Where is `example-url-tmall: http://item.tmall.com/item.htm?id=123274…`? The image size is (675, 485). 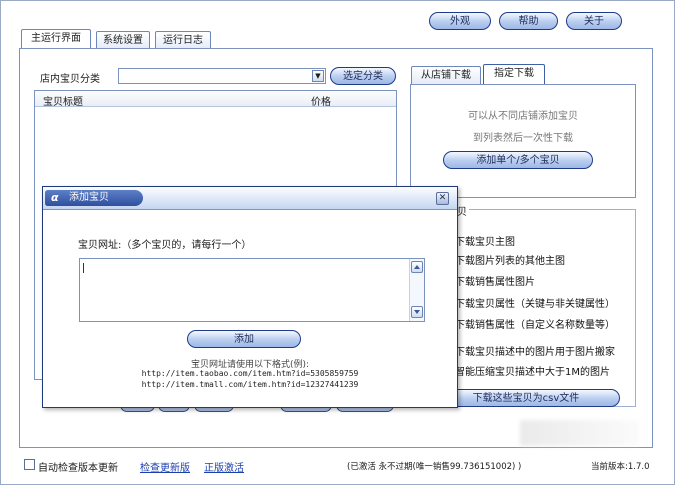 example-url-tmall: http://item.tmall.com/item.htm?id=123274… is located at coordinates (250, 384).